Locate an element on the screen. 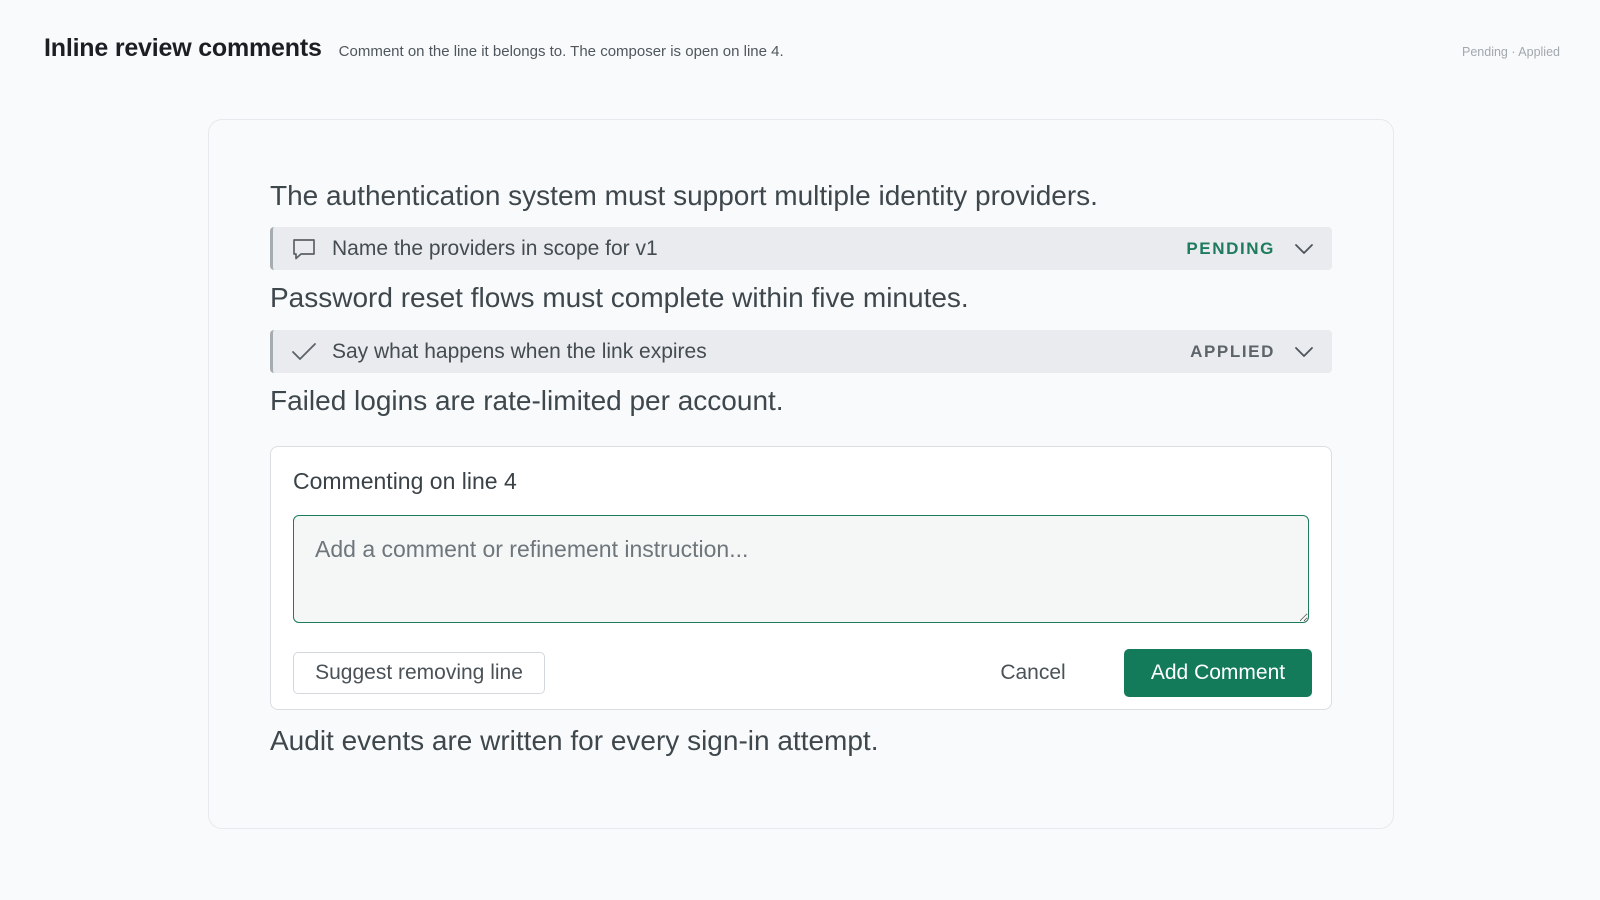 The image size is (1600, 900). status-legend: Pending · Applied is located at coordinates (1511, 52).